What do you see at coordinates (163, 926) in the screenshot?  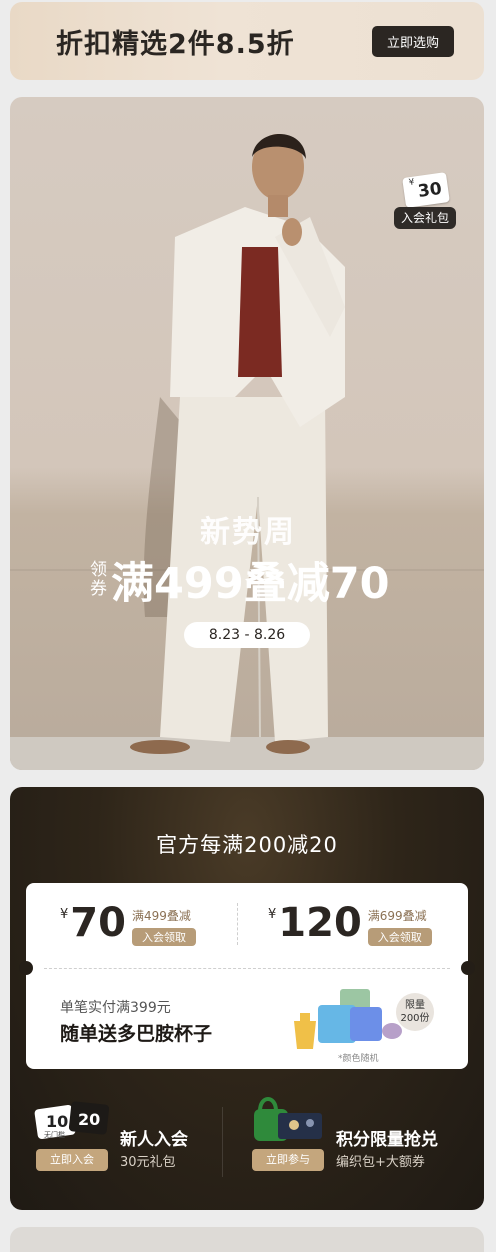 I see `coupon-info: 满499叠减 入会领取` at bounding box center [163, 926].